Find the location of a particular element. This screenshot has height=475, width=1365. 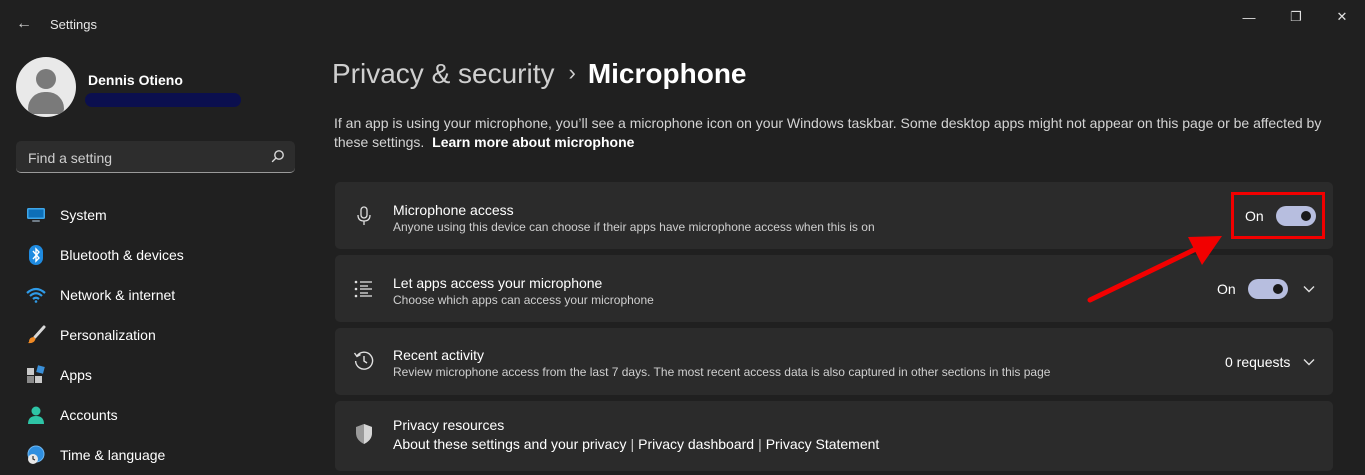

microphone-icon is located at coordinates (364, 216).